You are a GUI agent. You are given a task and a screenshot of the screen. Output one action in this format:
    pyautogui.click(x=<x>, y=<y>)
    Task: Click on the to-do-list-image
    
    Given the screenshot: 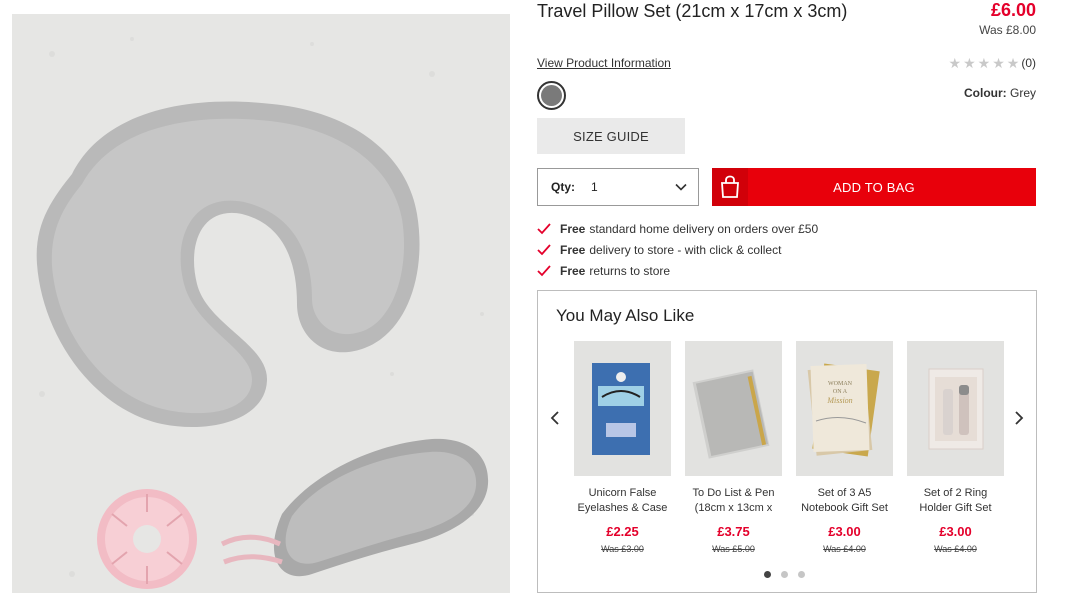 What is the action you would take?
    pyautogui.click(x=733, y=408)
    